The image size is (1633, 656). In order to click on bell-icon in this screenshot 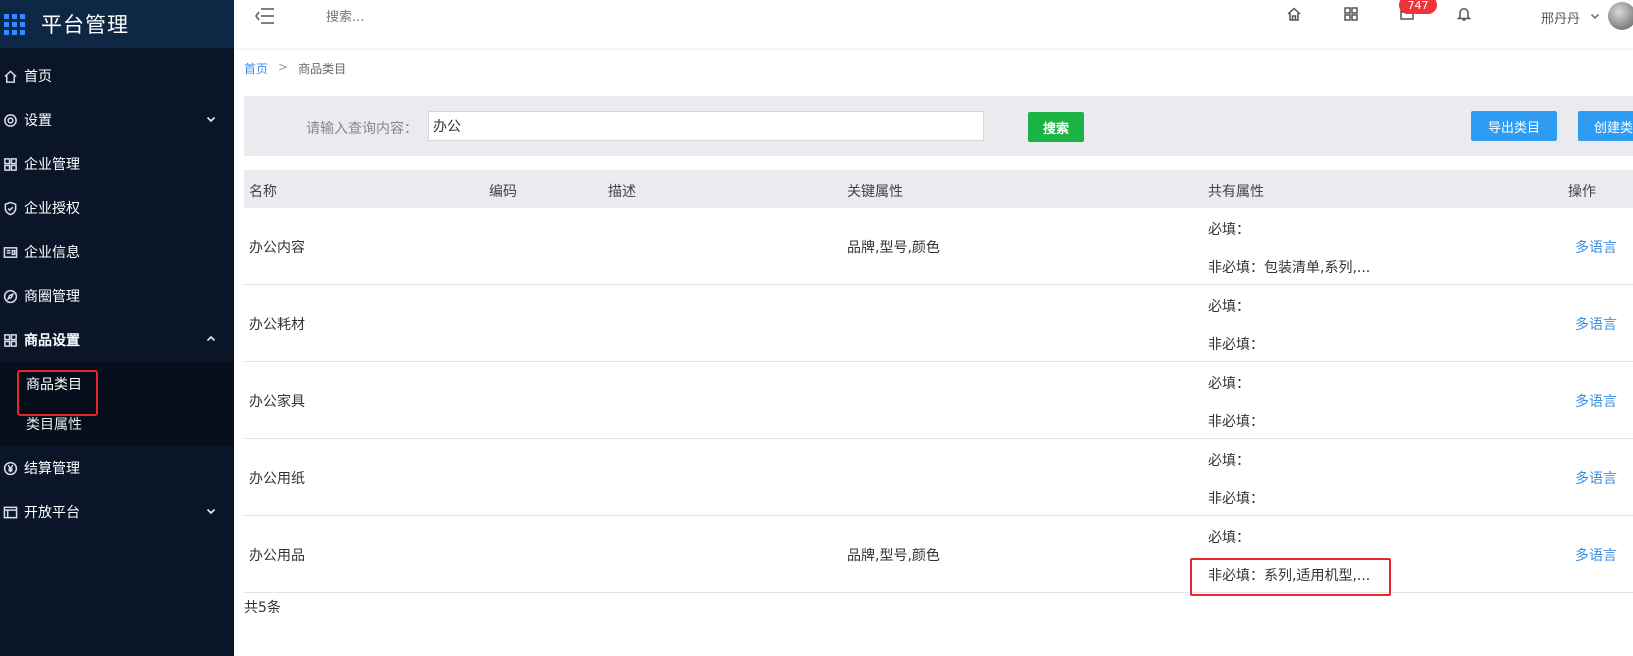, I will do `click(1465, 15)`.